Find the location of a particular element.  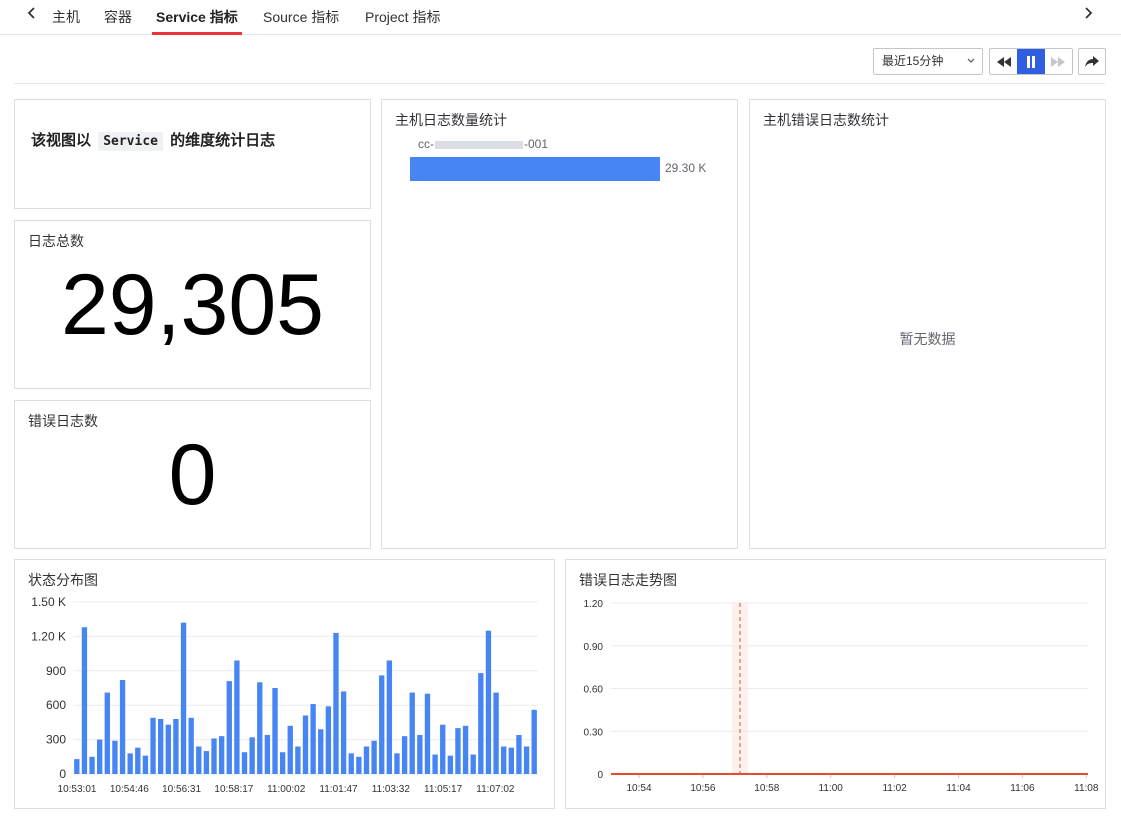

y-tick-label: 1.20 K is located at coordinates (48, 636).